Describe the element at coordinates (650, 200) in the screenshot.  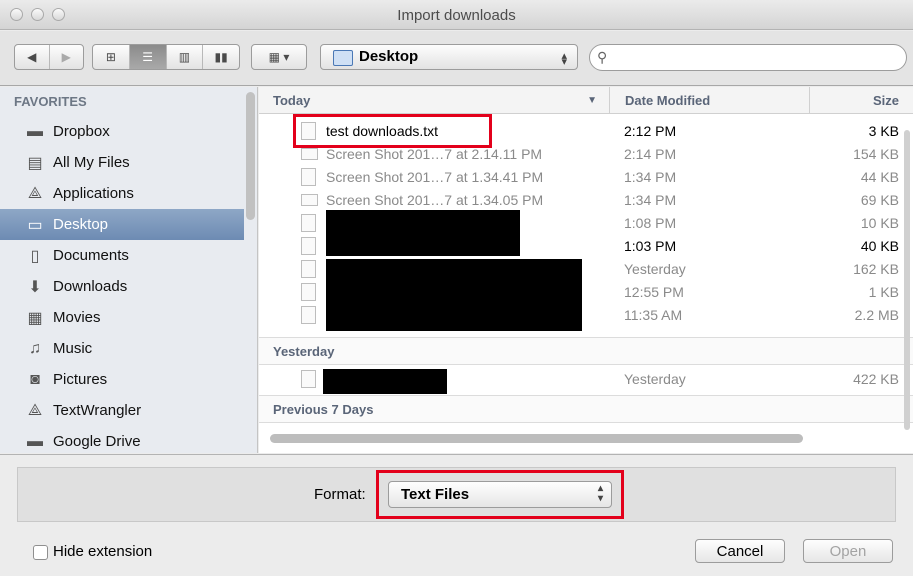
I see `file-date: 1:34 PM` at that location.